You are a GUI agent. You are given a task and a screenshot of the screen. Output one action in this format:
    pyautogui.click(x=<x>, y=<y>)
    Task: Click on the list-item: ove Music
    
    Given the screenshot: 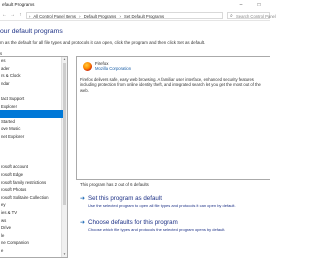 What is the action you would take?
    pyautogui.click(x=31, y=129)
    